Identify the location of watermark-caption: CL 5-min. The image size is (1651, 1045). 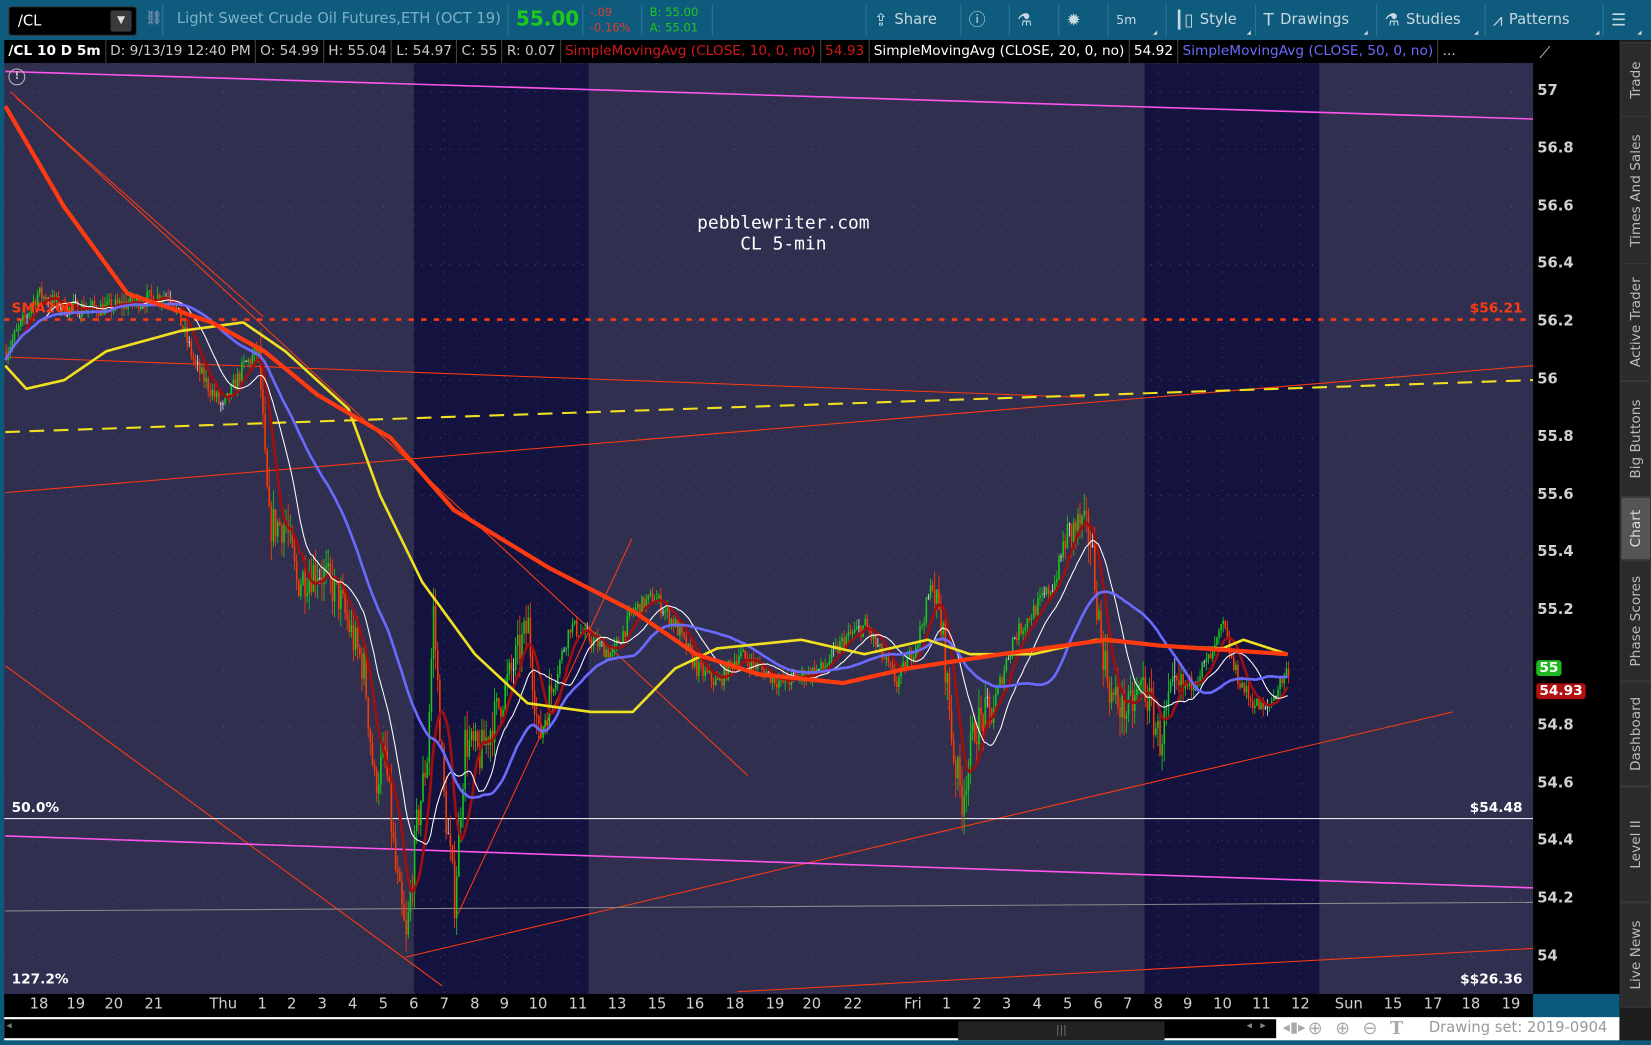
(783, 244).